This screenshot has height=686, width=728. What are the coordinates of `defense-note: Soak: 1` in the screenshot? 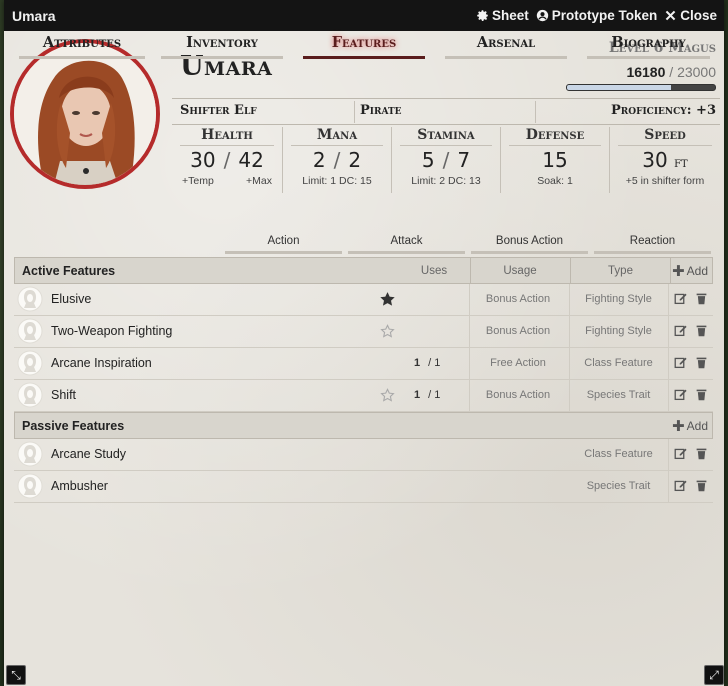 It's located at (555, 181).